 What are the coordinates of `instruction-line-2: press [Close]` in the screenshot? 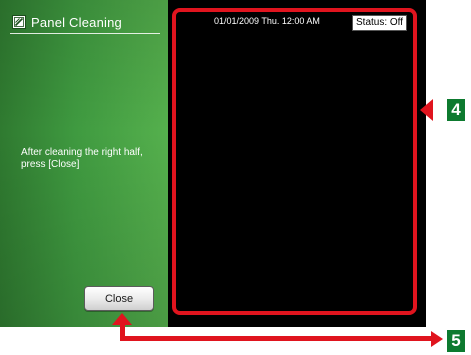 It's located at (50, 164).